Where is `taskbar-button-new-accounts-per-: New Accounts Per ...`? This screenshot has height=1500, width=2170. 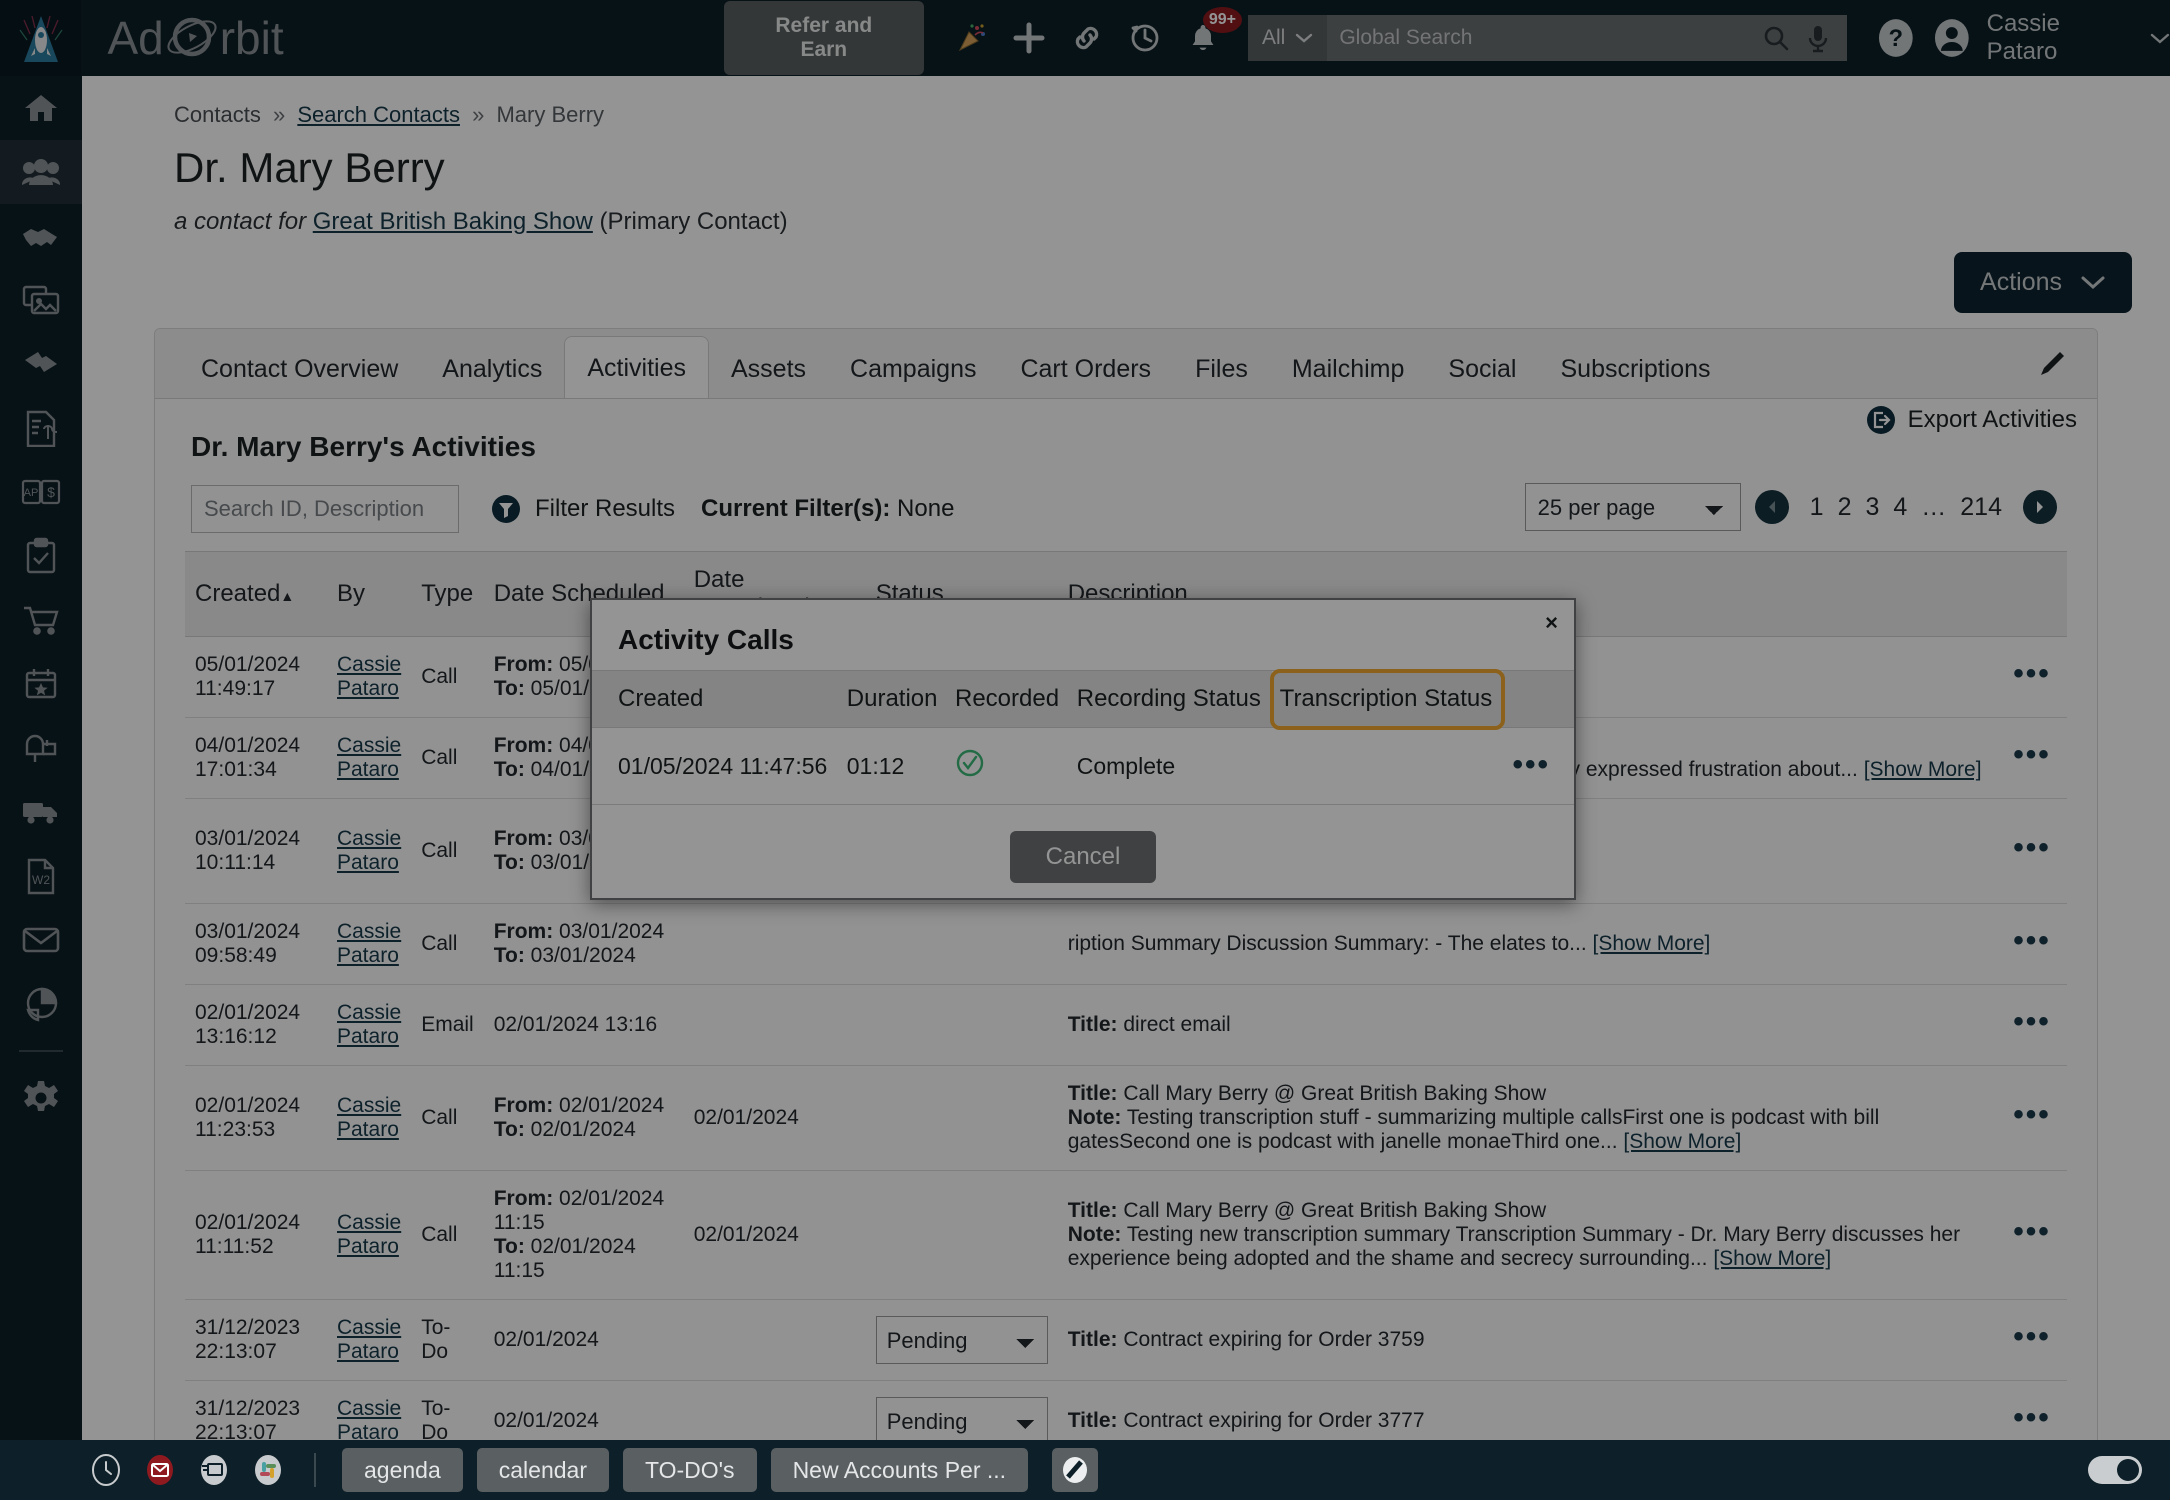 taskbar-button-new-accounts-per-: New Accounts Per ... is located at coordinates (899, 1470).